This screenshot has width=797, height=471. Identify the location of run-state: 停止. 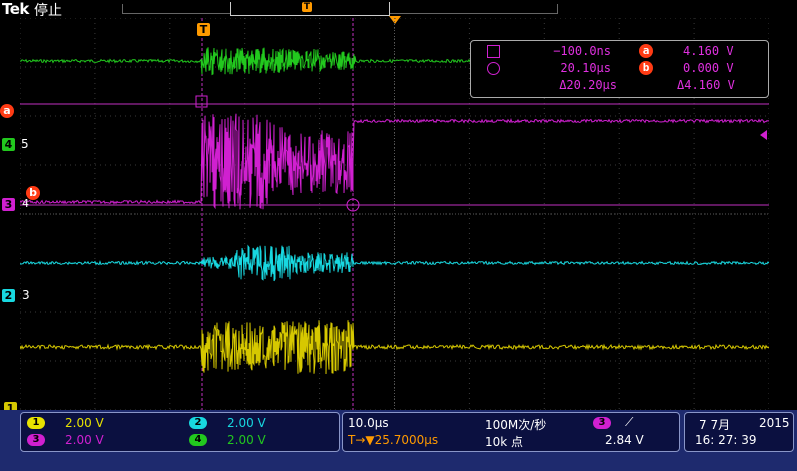
(48, 11).